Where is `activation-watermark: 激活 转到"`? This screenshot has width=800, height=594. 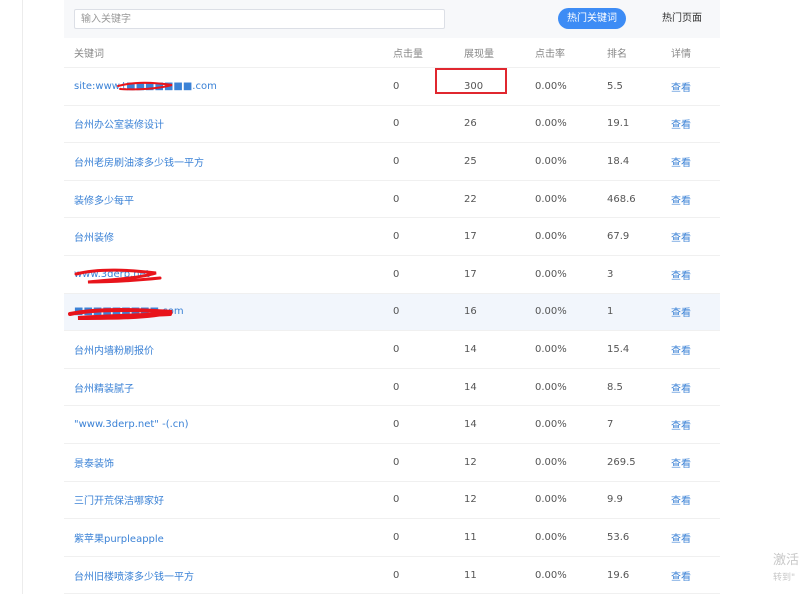 activation-watermark: 激活 转到" is located at coordinates (786, 566).